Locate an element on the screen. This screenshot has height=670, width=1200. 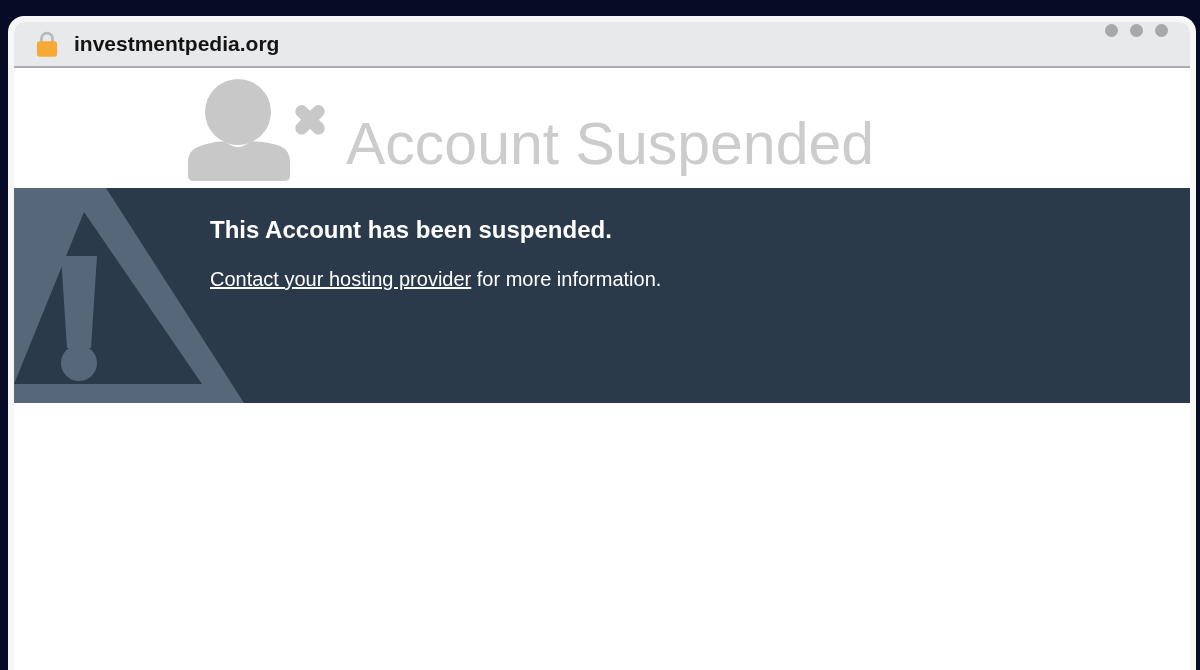
hosting-provider-link: Contact your hosting provider is located at coordinates (341, 278).